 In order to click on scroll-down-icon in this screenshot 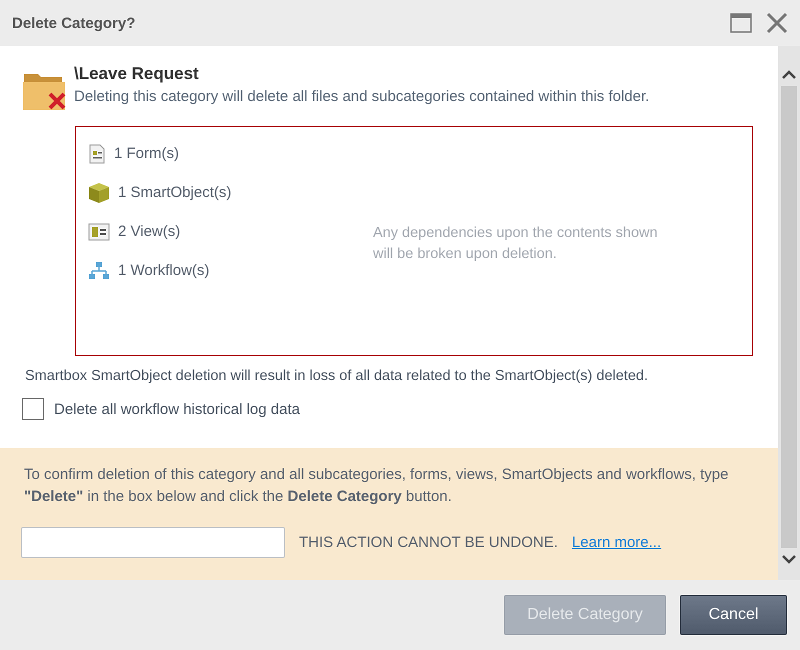, I will do `click(789, 560)`.